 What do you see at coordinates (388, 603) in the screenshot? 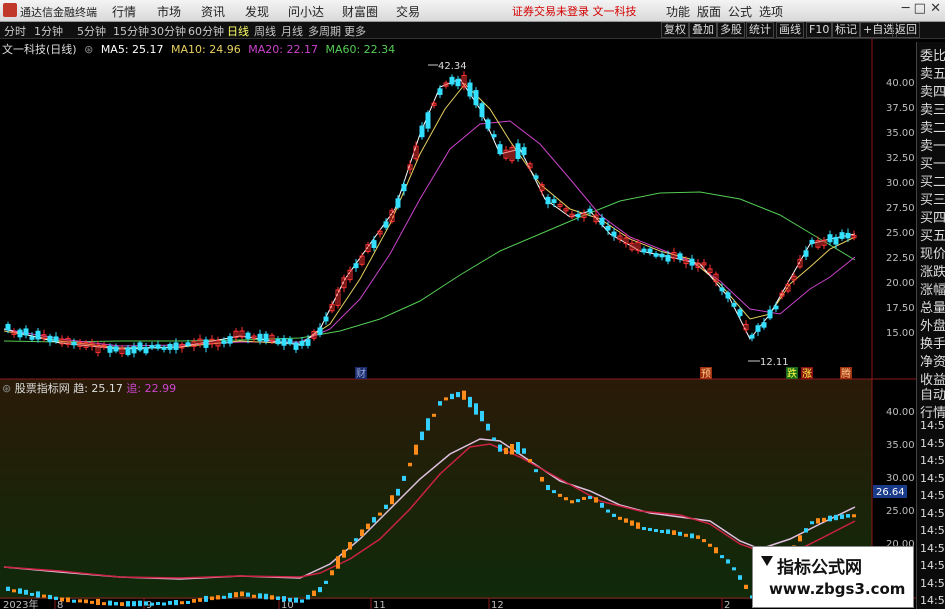
I see `date-separators` at bounding box center [388, 603].